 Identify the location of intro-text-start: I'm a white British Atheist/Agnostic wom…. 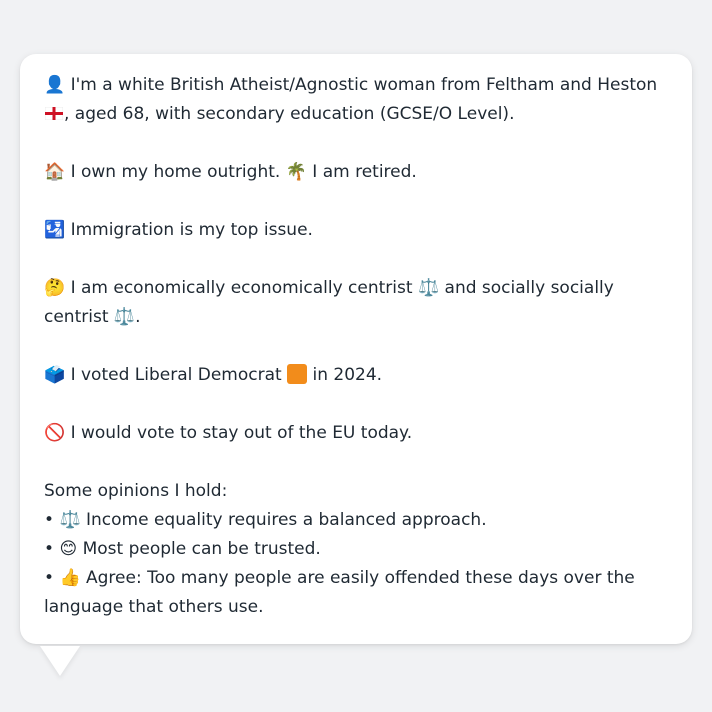
(361, 85).